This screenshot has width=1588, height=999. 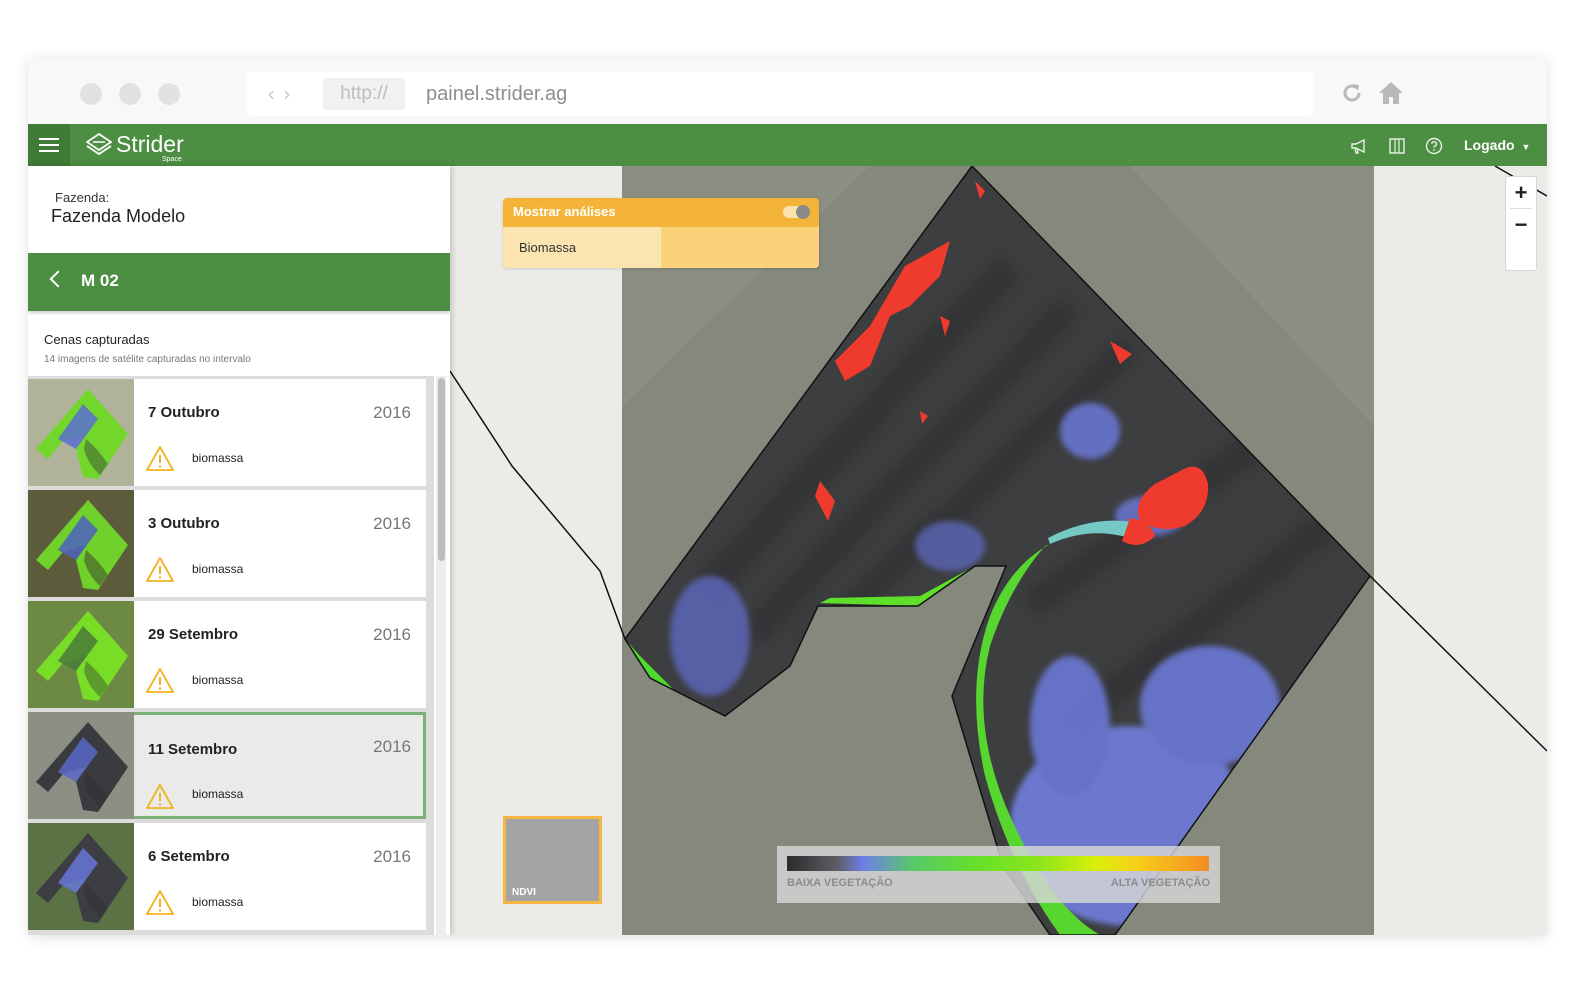 What do you see at coordinates (169, 94) in the screenshot?
I see `window-maximize-dot` at bounding box center [169, 94].